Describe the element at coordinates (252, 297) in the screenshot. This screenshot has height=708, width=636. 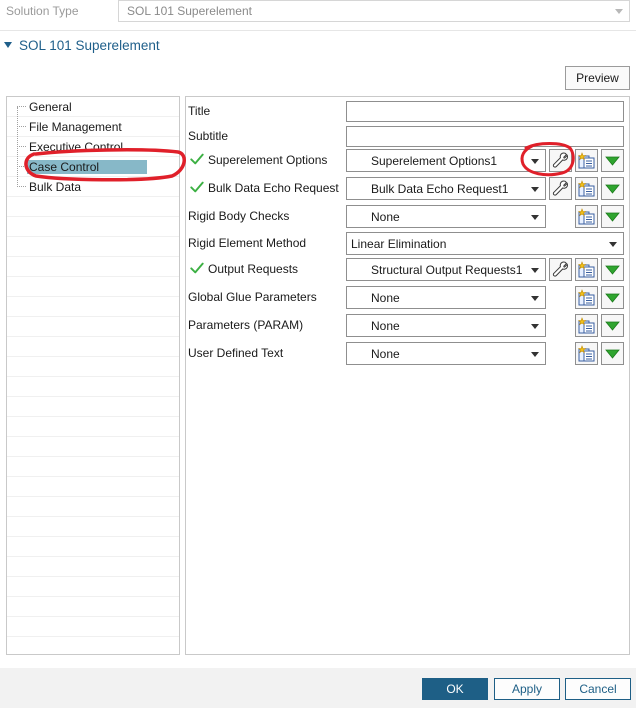
I see `global-glue-parameters-label: Global Glue Parameters` at that location.